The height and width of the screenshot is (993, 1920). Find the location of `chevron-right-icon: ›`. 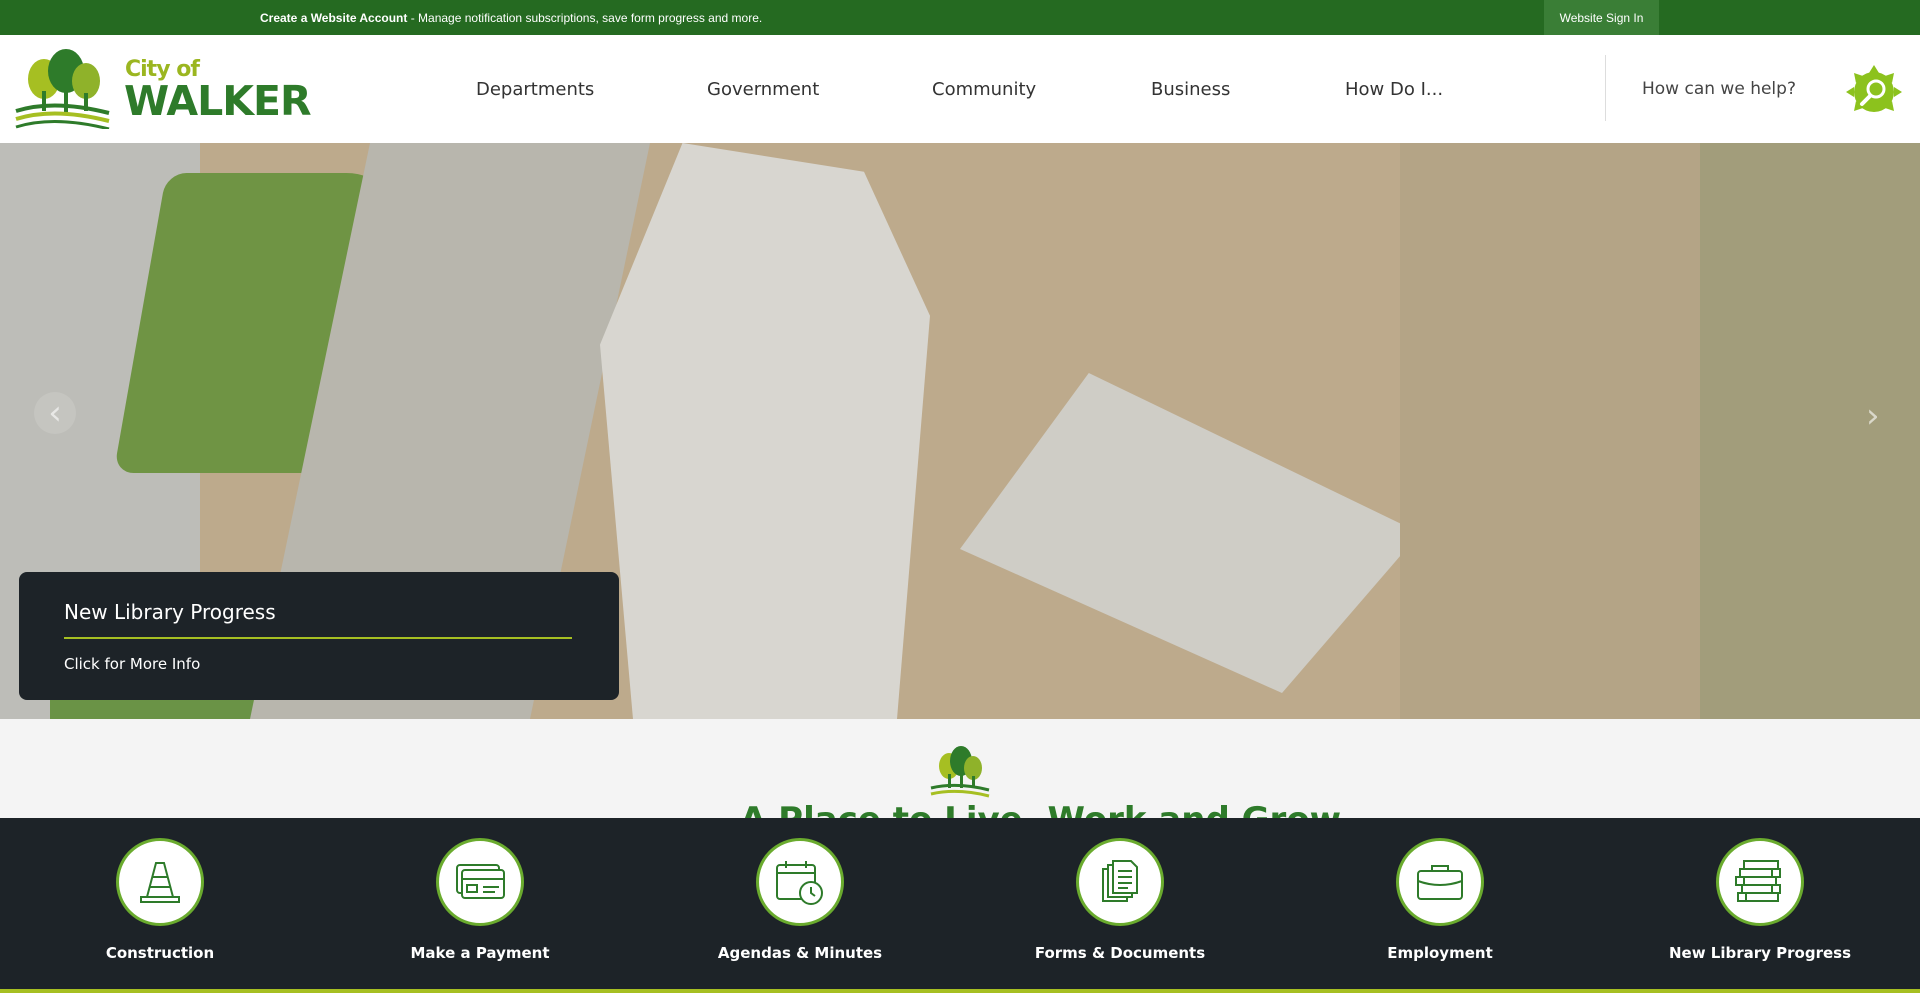

chevron-right-icon: › is located at coordinates (1873, 416).